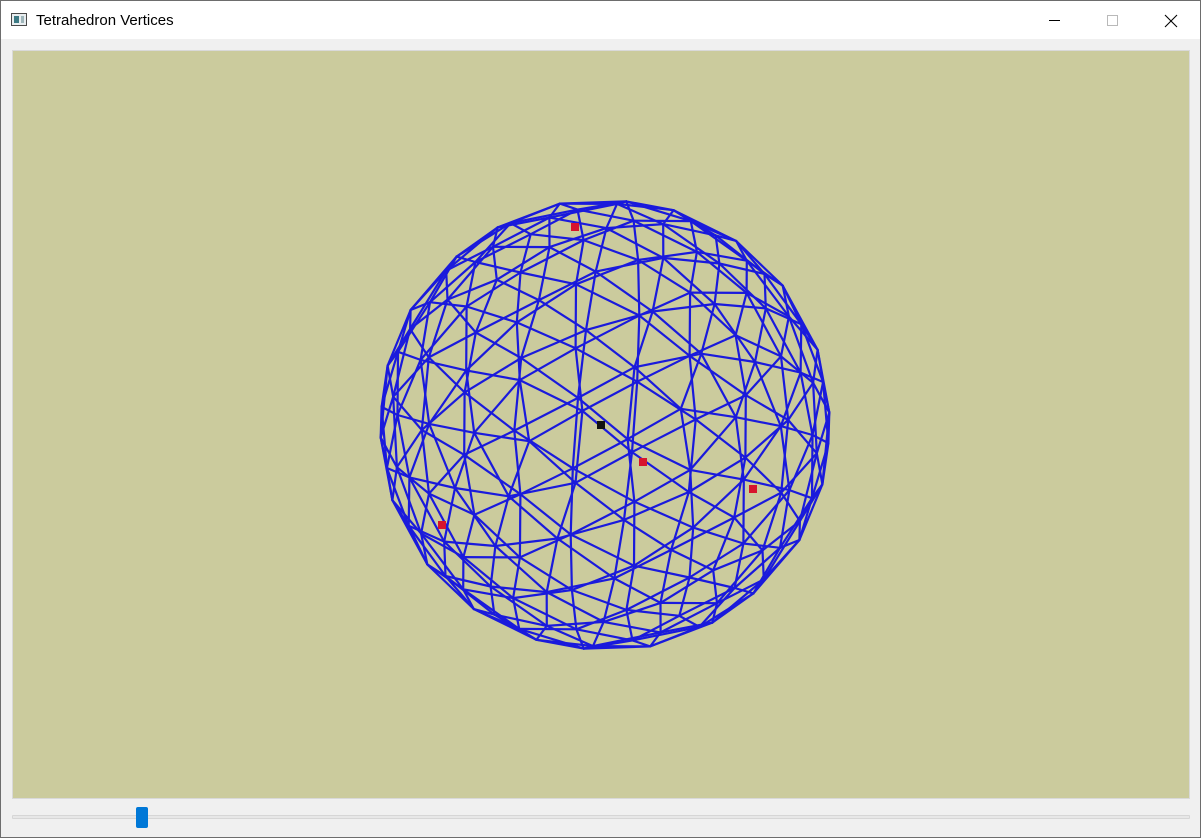  What do you see at coordinates (1054, 20) in the screenshot?
I see `minimize-button` at bounding box center [1054, 20].